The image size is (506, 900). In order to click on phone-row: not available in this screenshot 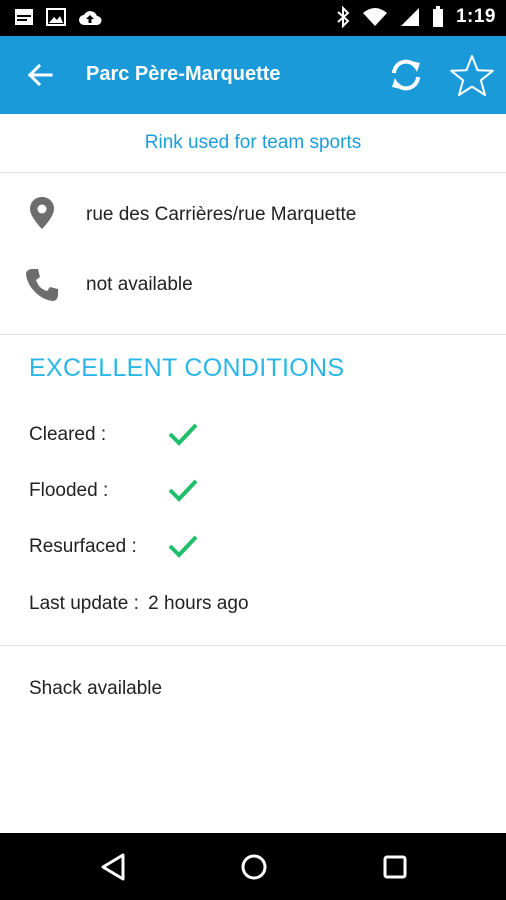, I will do `click(253, 285)`.